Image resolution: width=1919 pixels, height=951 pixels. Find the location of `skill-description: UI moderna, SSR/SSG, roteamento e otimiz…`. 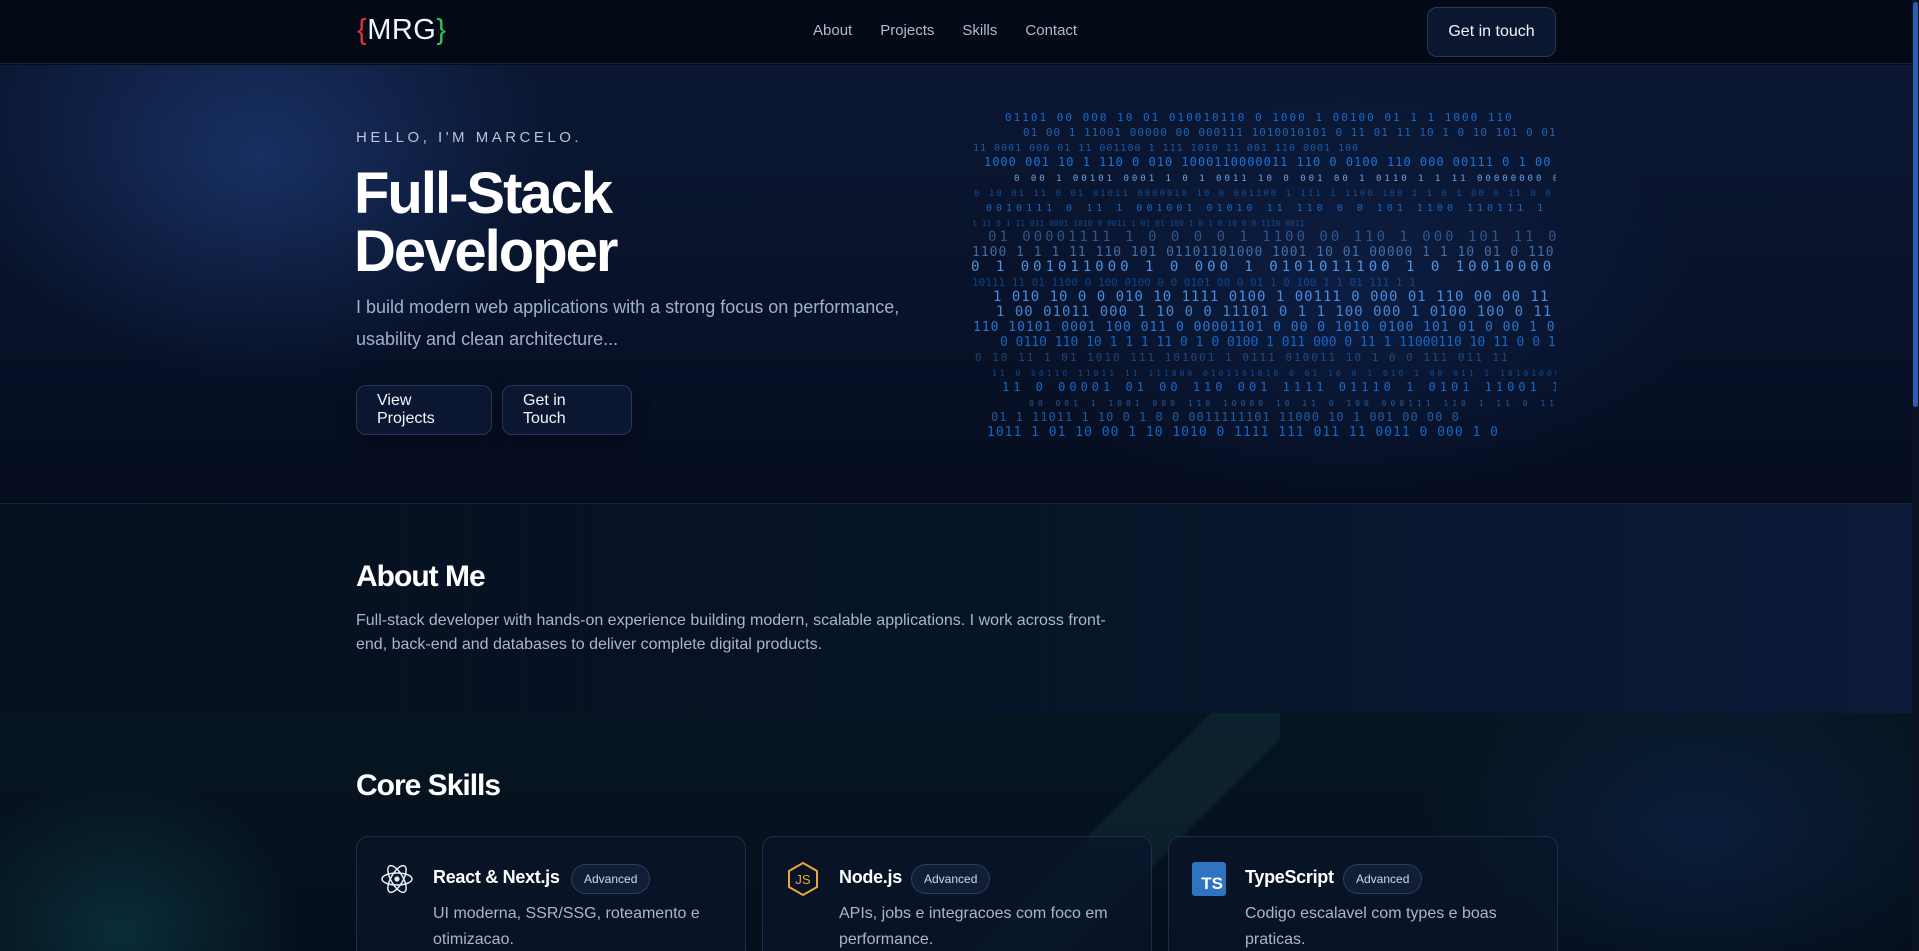

skill-description: UI moderna, SSR/SSG, roteamento e otimiz… is located at coordinates (566, 926).